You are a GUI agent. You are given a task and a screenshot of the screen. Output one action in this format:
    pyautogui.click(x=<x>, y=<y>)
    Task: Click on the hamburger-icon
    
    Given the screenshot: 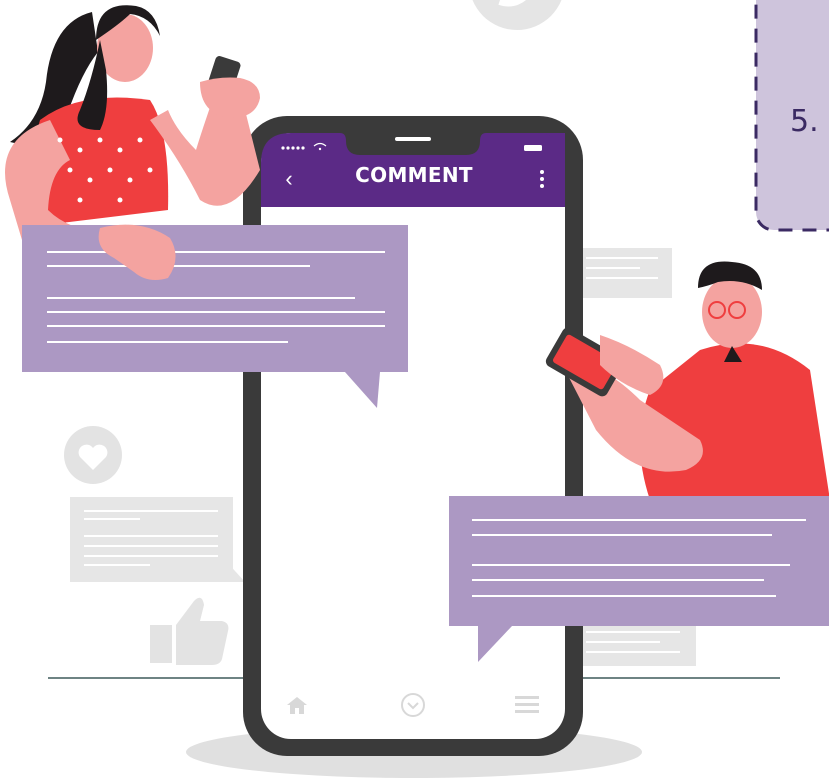 What is the action you would take?
    pyautogui.click(x=527, y=704)
    